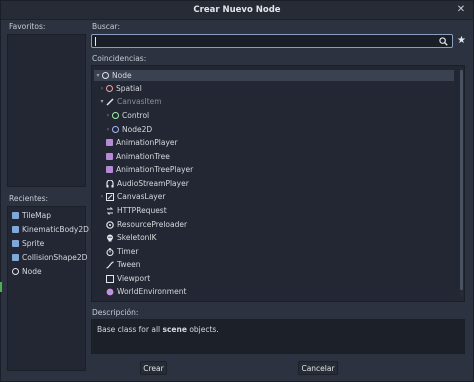 The width and height of the screenshot is (474, 382). I want to click on recent-item: KinematicBody2D, so click(50, 229).